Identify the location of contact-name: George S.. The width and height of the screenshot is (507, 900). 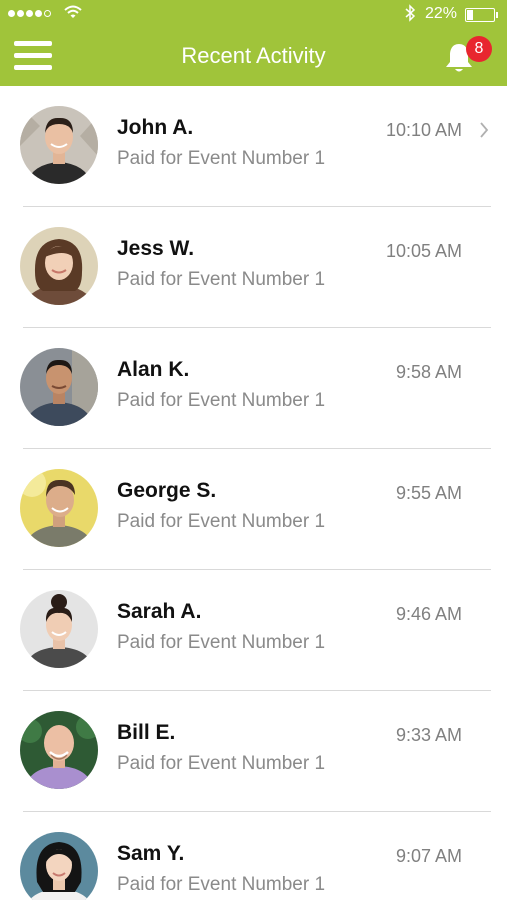
(167, 490).